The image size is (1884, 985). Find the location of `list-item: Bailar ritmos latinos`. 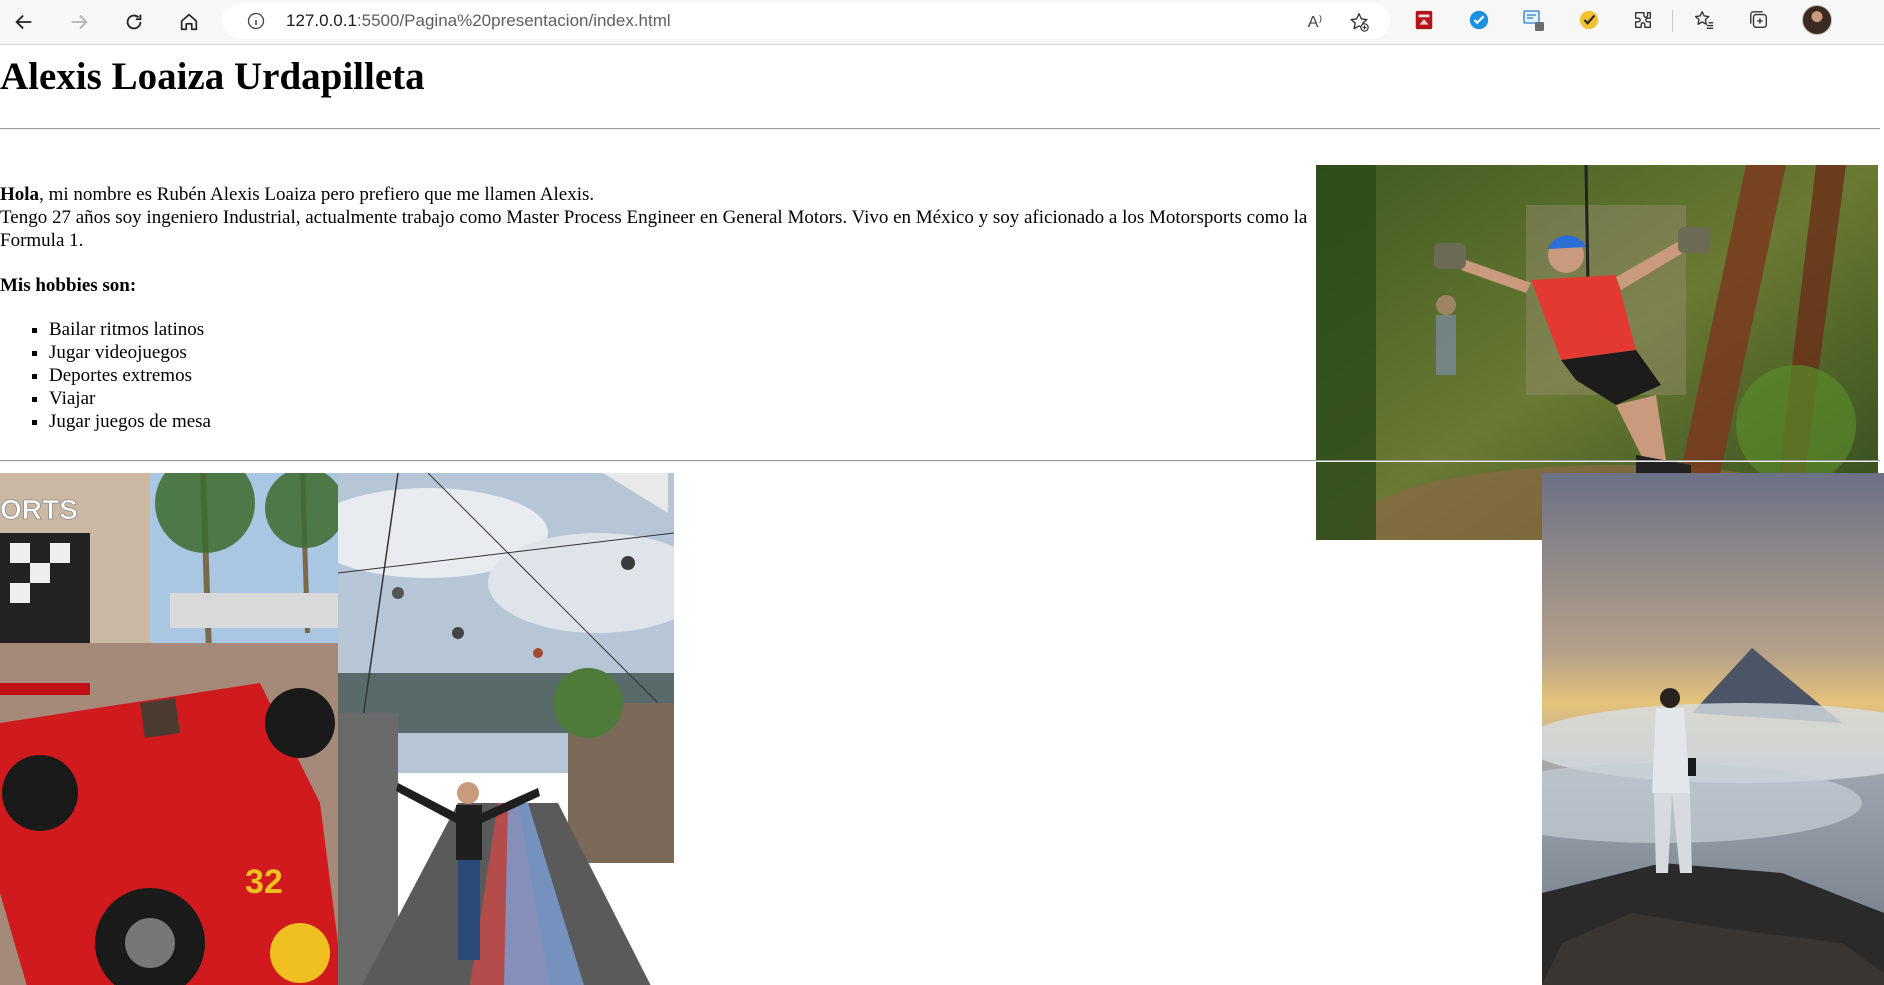

list-item: Bailar ritmos latinos is located at coordinates (130, 329).